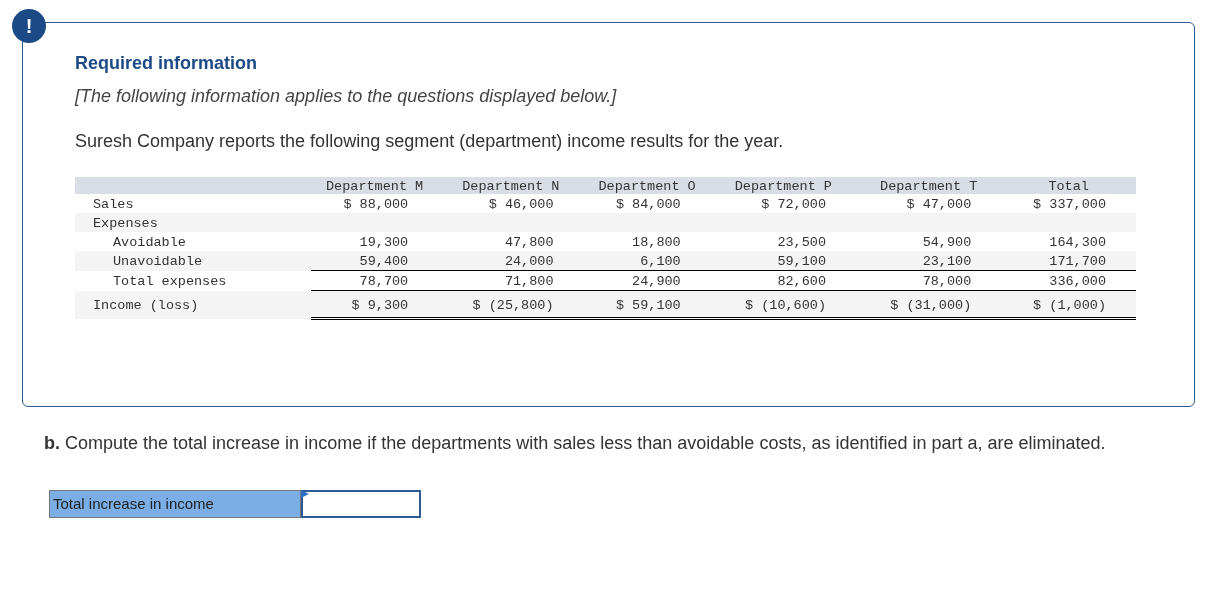 The image size is (1223, 600). I want to click on table-cell: 54,900, so click(929, 241).